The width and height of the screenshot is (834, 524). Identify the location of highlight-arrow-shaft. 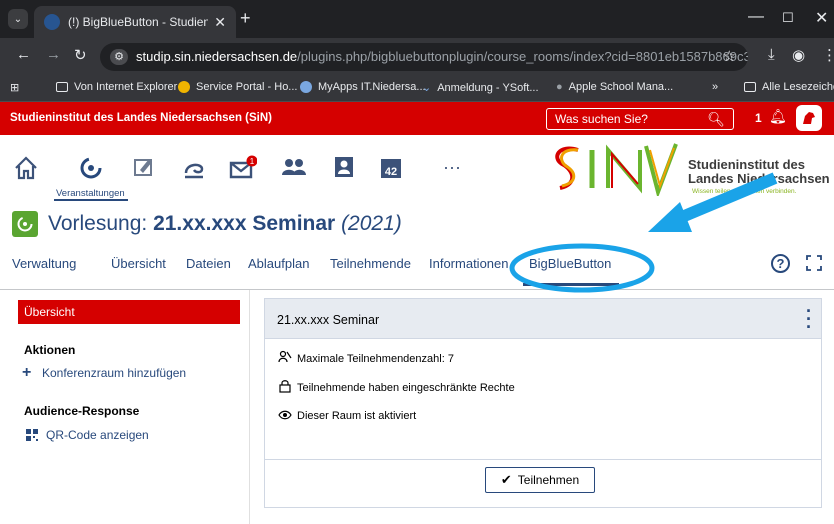
(722, 200).